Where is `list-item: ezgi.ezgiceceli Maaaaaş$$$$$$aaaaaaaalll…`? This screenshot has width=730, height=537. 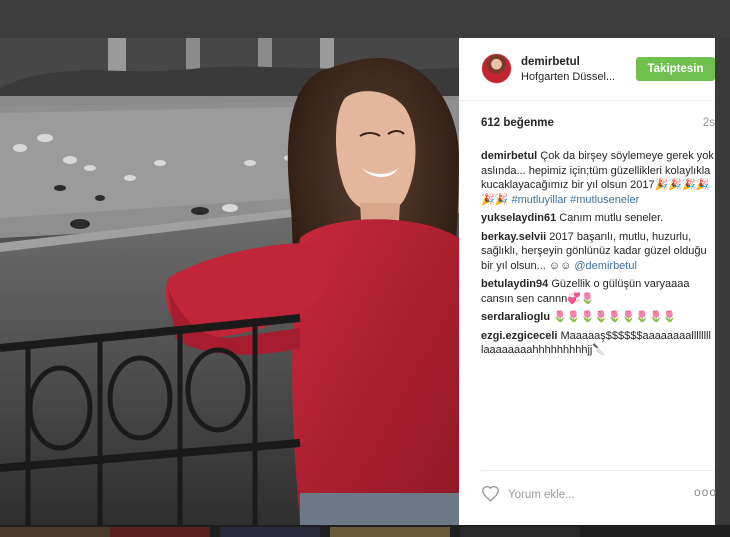 list-item: ezgi.ezgiceceli Maaaaaş$$$$$$aaaaaaaalll… is located at coordinates (598, 343).